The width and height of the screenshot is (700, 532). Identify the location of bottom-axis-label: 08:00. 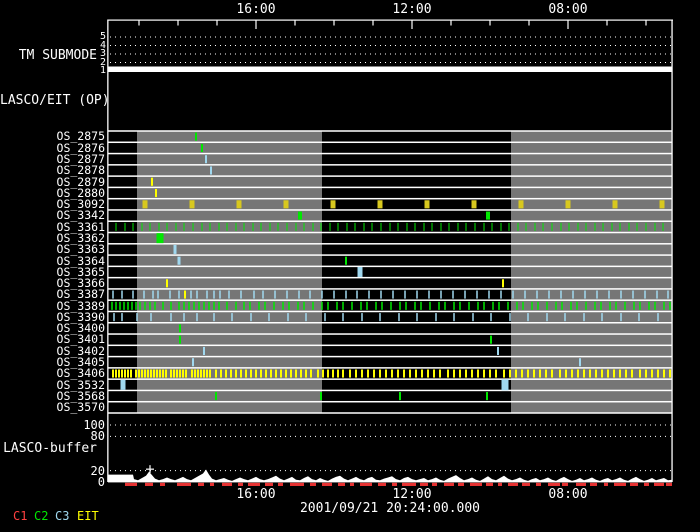
(568, 494).